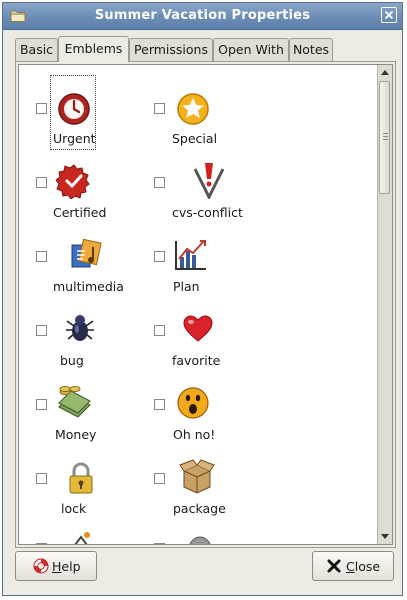  I want to click on mnemonic: H, so click(57, 566).